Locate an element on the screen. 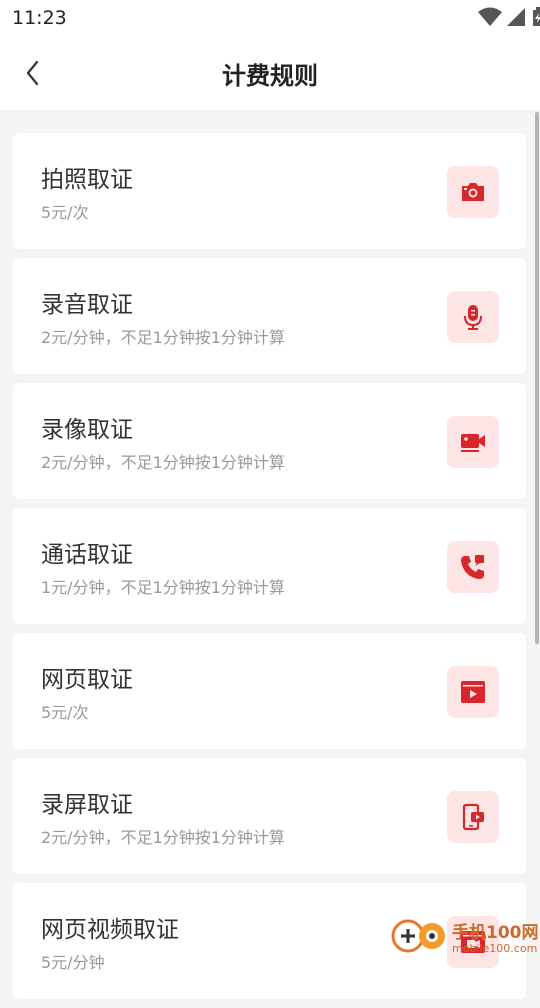  watermark: 手机100网 mobile100.com is located at coordinates (465, 936).